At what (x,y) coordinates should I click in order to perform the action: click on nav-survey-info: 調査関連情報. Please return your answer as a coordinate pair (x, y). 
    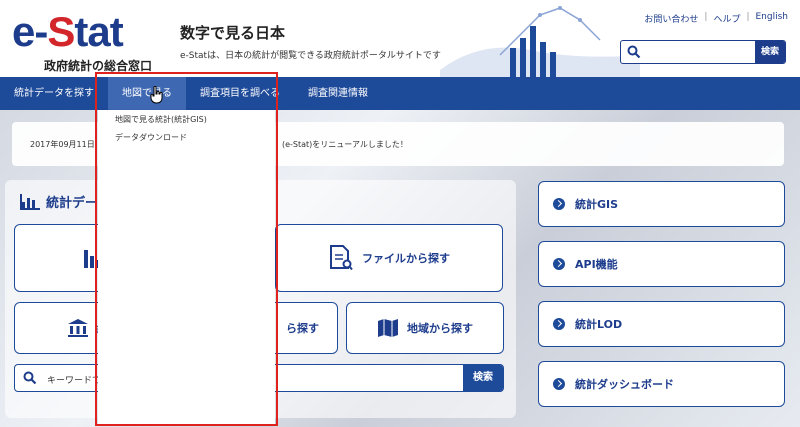
    Looking at the image, I should click on (338, 93).